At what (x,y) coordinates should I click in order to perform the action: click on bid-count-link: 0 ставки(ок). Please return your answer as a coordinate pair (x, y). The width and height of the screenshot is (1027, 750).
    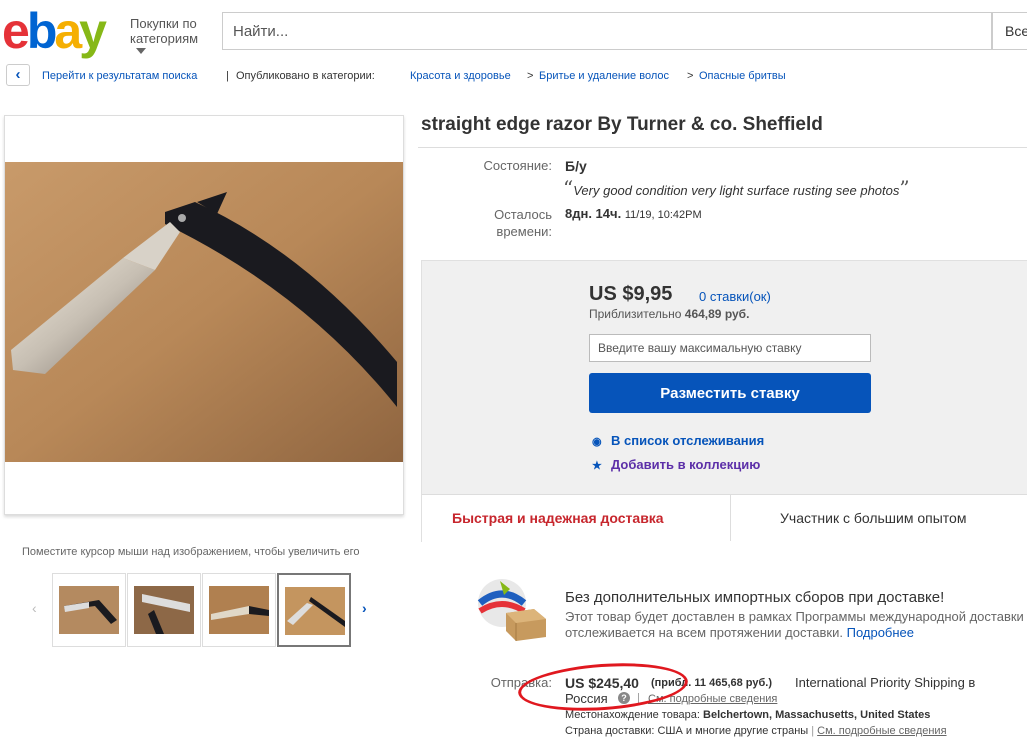
    Looking at the image, I should click on (735, 296).